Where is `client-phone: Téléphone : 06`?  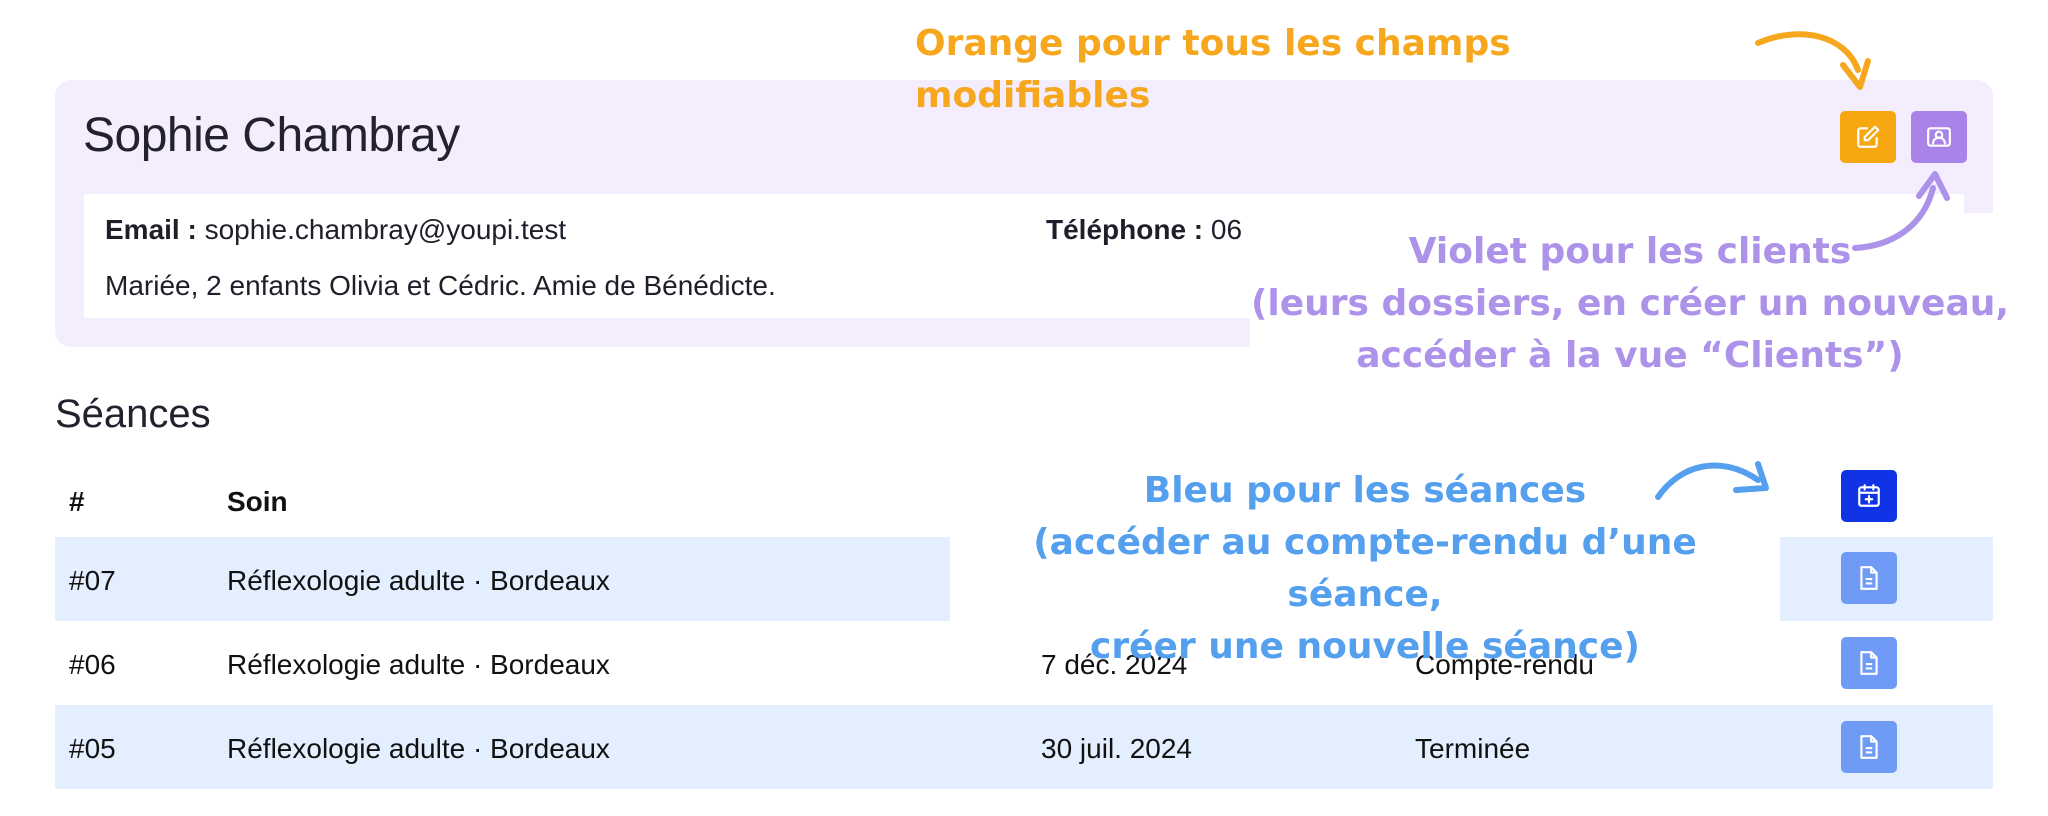
client-phone: Téléphone : 06 is located at coordinates (1144, 230).